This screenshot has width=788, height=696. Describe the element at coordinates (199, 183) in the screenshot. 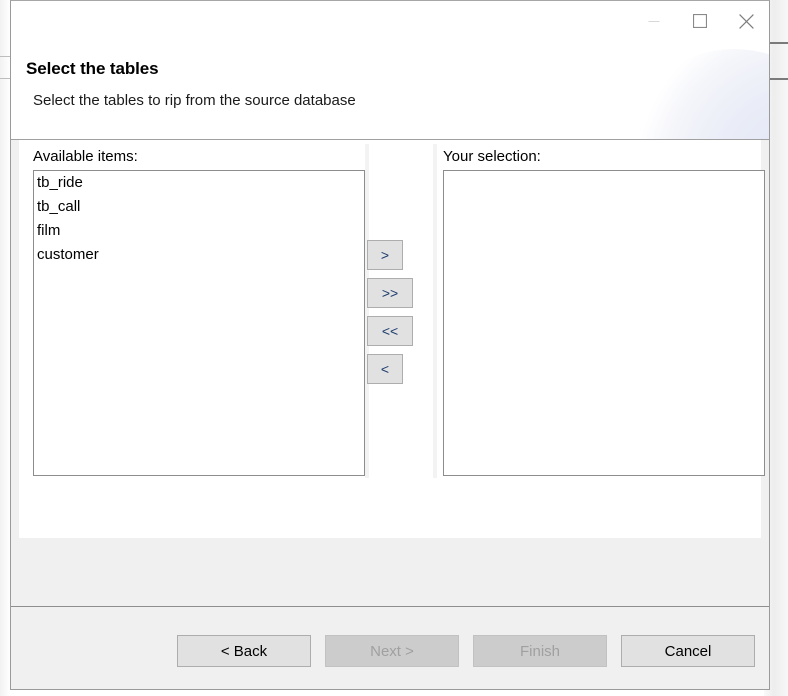

I see `available-item: tb_ride` at that location.